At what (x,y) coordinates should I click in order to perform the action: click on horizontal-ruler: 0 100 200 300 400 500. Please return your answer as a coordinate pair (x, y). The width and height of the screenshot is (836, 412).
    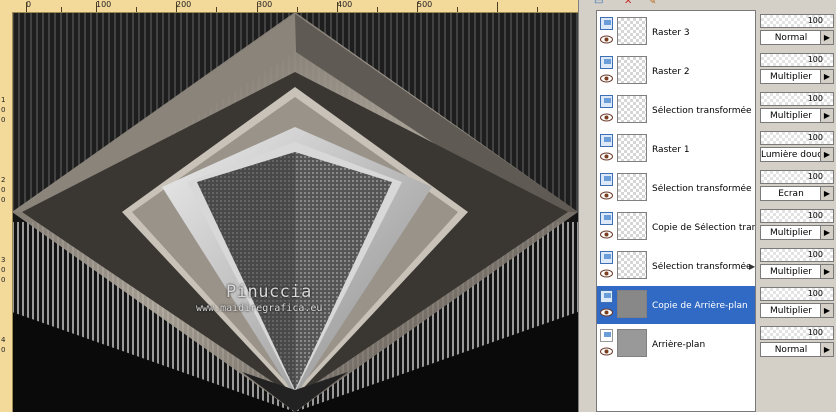
    Looking at the image, I should click on (289, 6).